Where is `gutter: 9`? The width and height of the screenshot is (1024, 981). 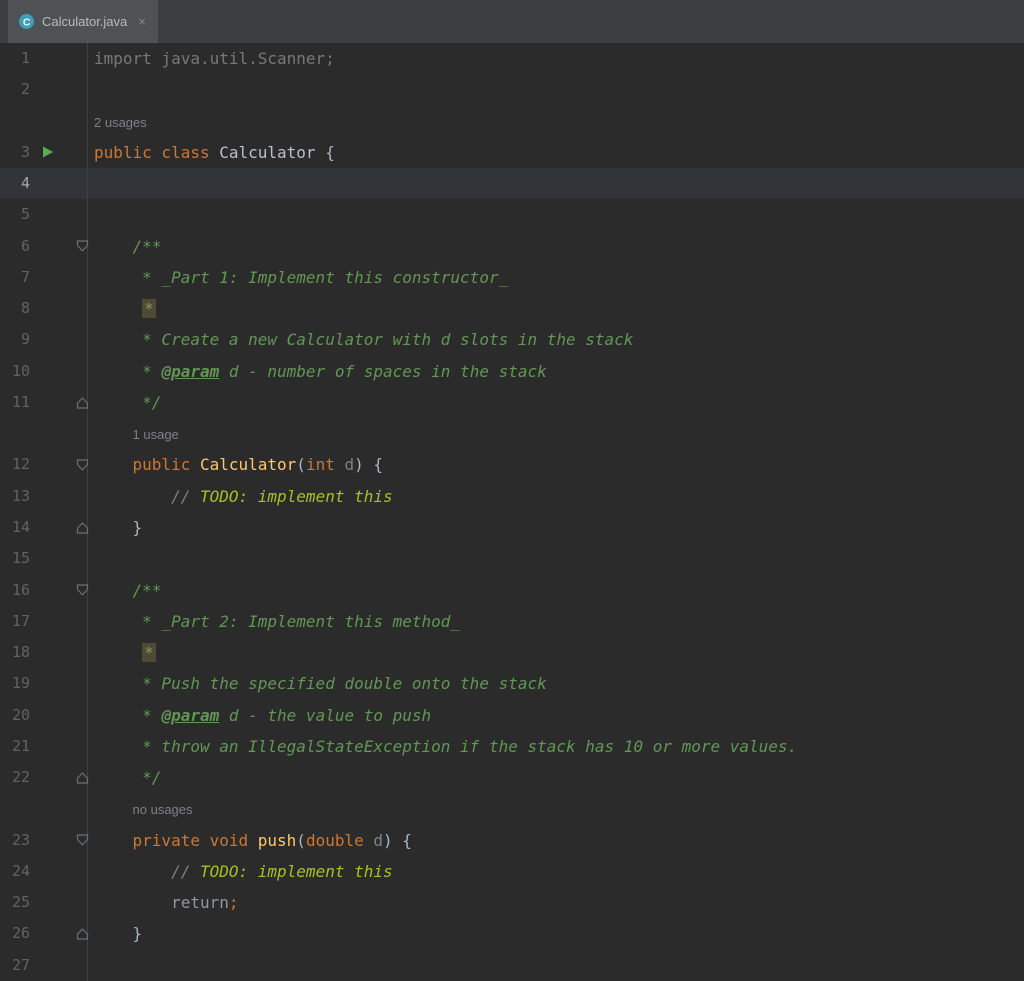
gutter: 9 is located at coordinates (44, 340).